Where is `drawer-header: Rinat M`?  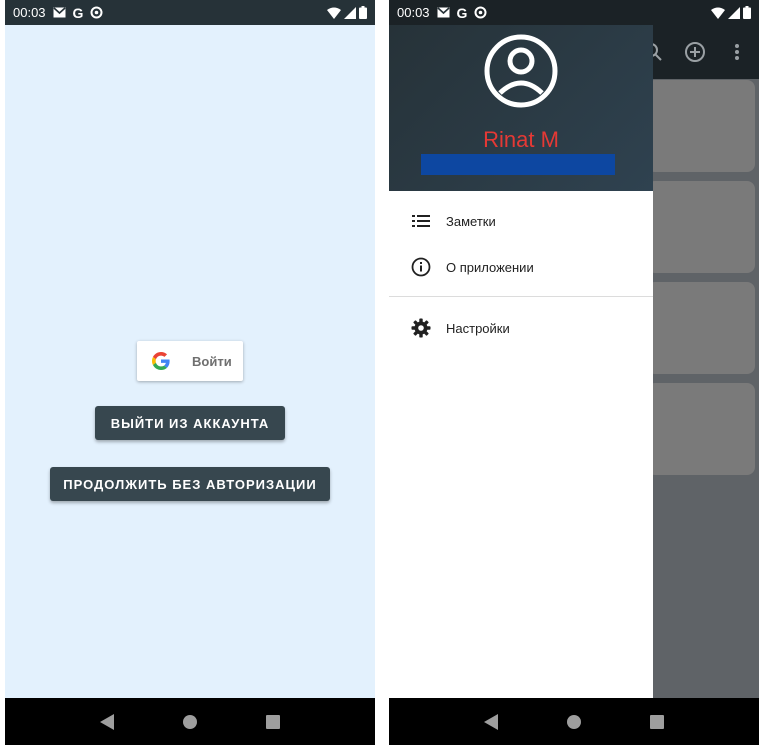
drawer-header: Rinat M is located at coordinates (521, 108).